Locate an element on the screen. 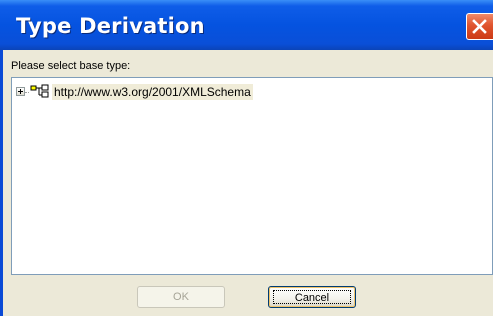 The width and height of the screenshot is (493, 316). close-x-icon is located at coordinates (479, 26).